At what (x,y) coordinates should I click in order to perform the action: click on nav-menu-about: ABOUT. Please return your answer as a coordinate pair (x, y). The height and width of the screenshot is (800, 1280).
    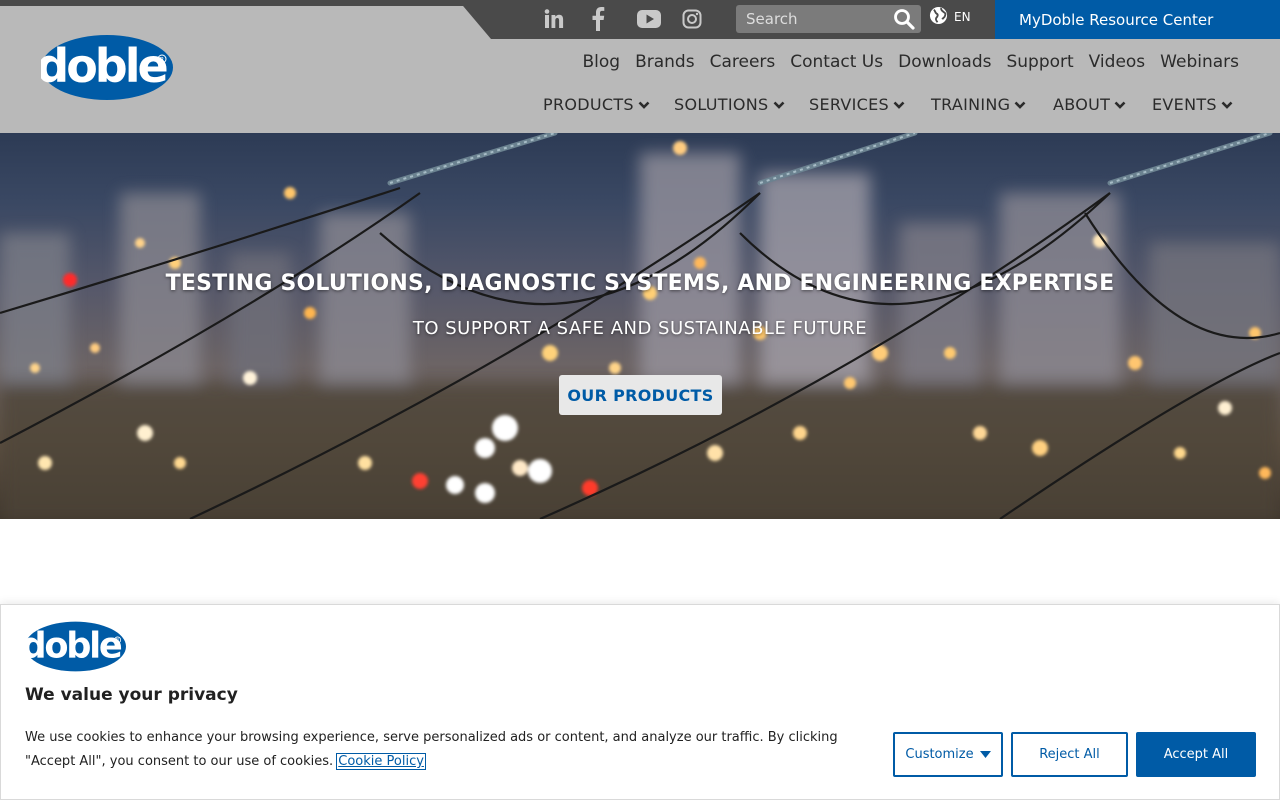
    Looking at the image, I should click on (1089, 104).